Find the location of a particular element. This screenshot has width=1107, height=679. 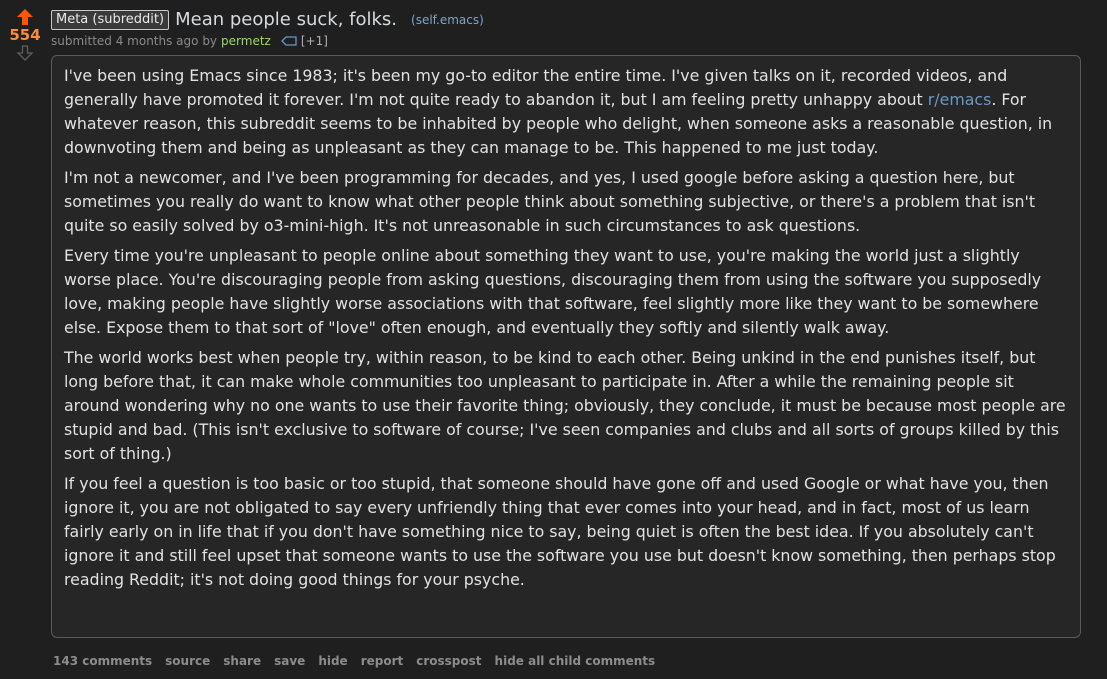

save-link: save is located at coordinates (289, 661).